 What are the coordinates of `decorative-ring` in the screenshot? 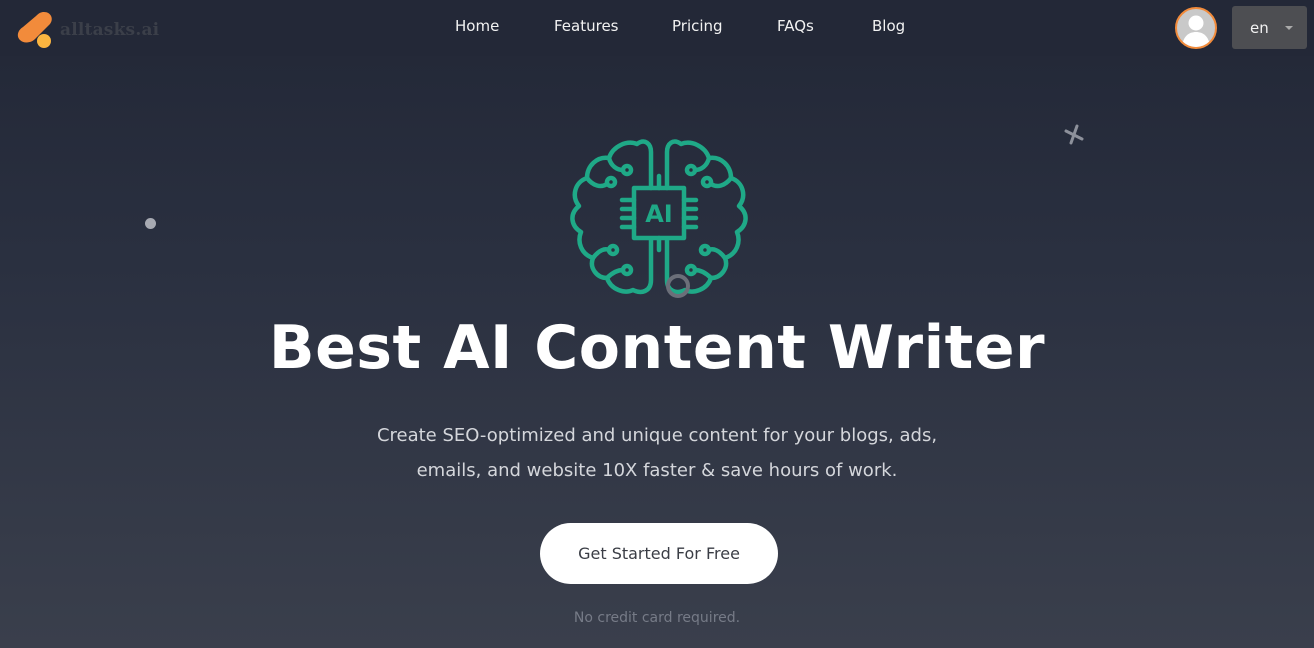 It's located at (678, 286).